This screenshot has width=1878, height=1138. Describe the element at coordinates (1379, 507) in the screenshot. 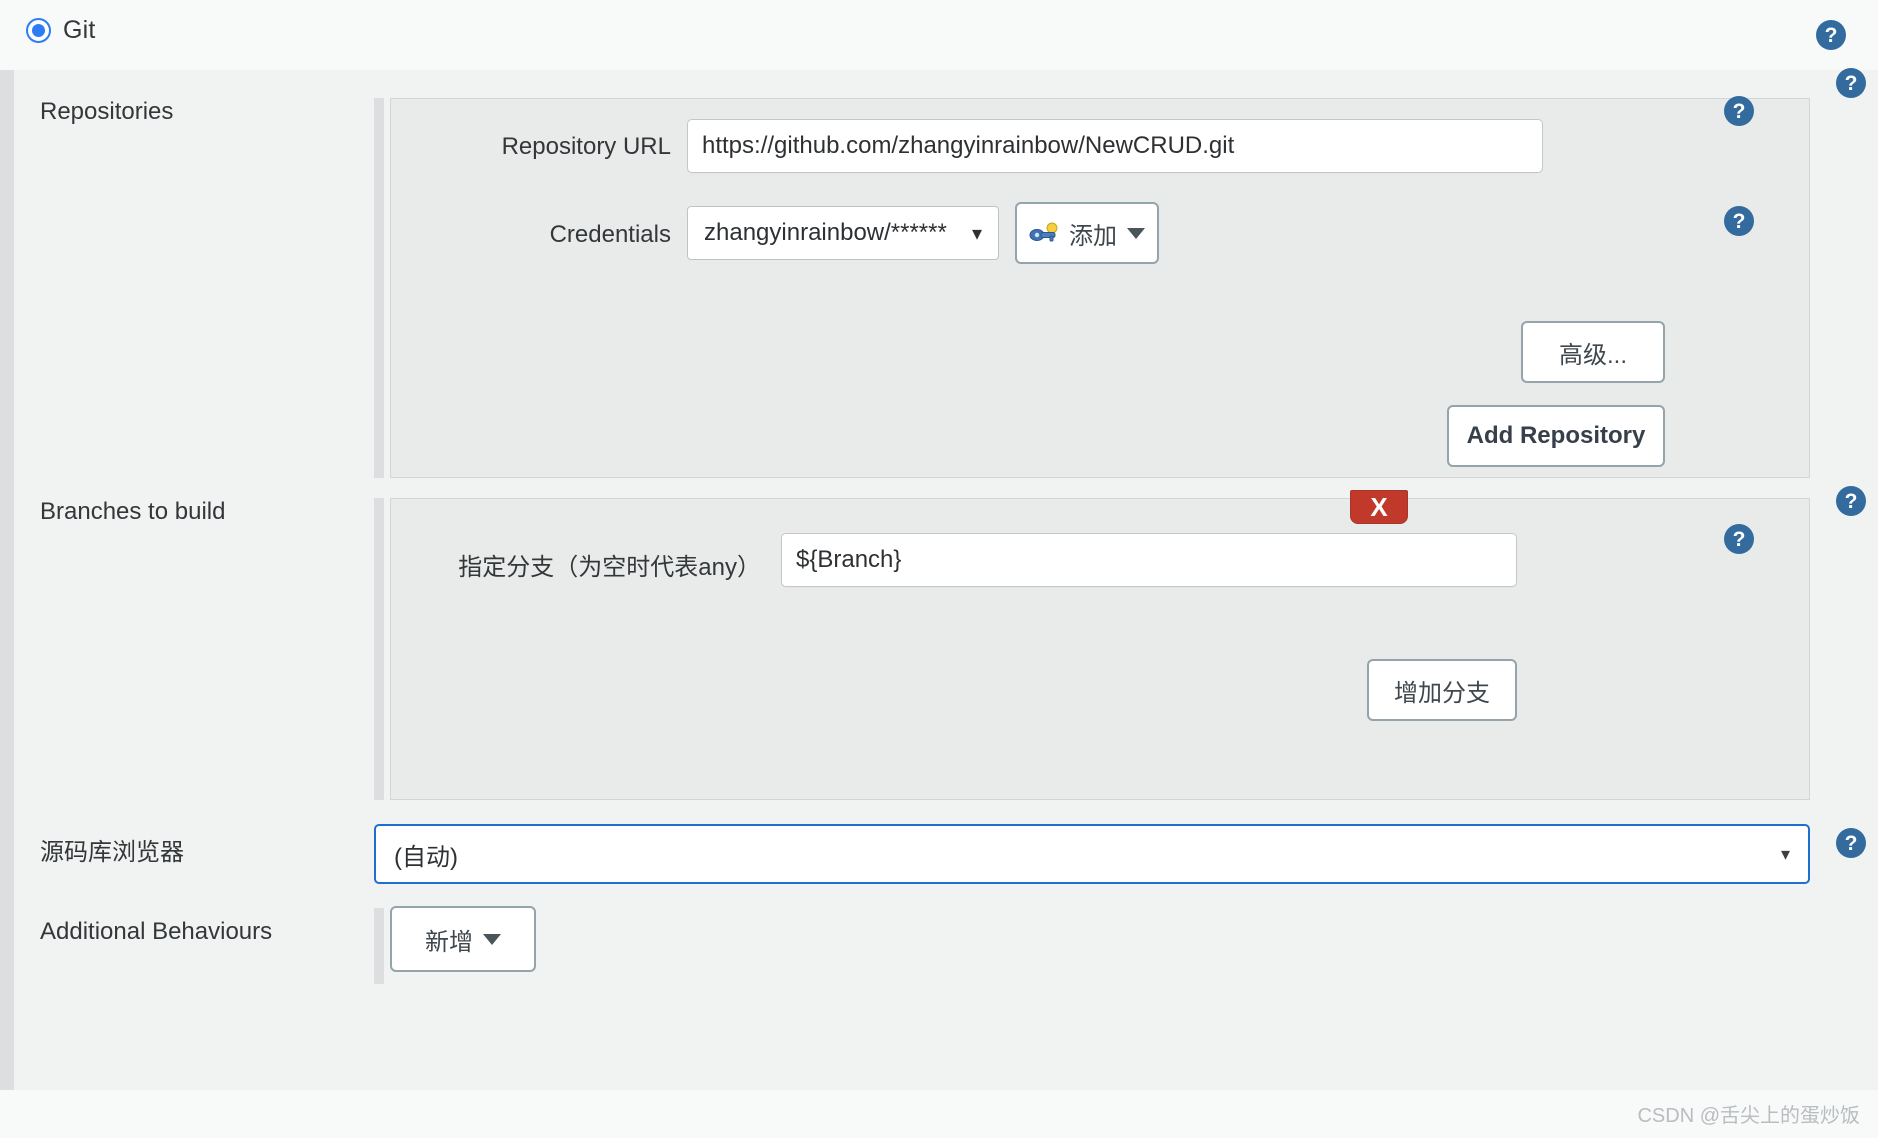

I see `delete-branch-button: X` at that location.